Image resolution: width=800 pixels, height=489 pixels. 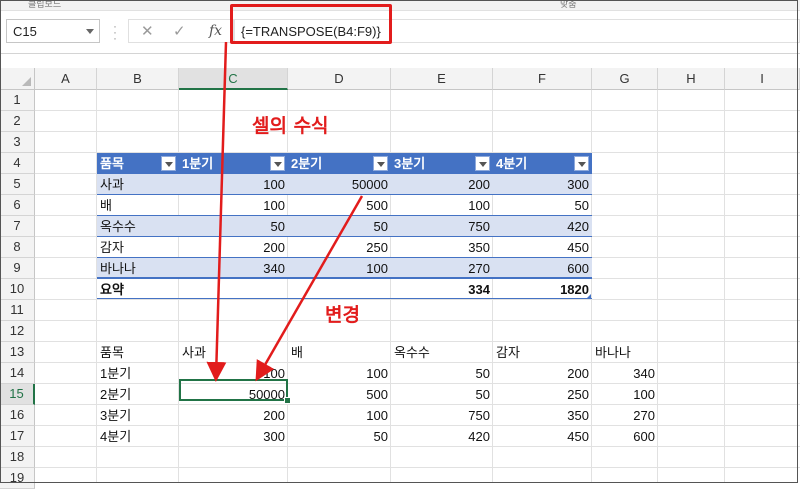 What do you see at coordinates (442, 352) in the screenshot?
I see `transposed-header-cell: 옥수수` at bounding box center [442, 352].